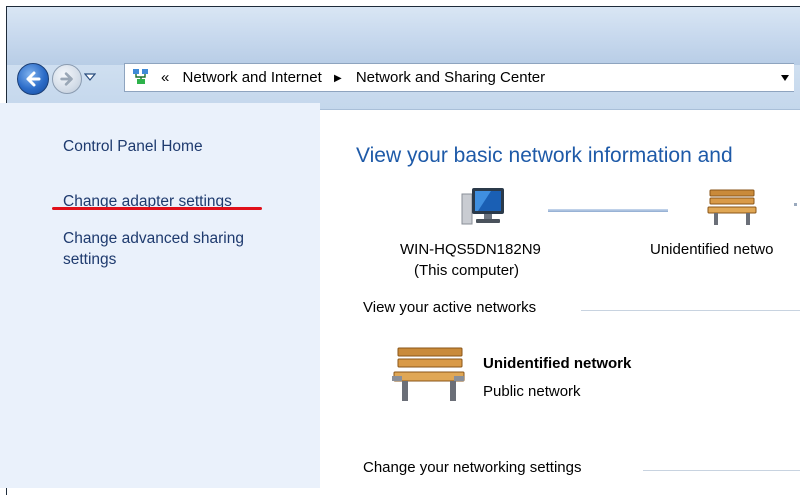 The width and height of the screenshot is (800, 495). Describe the element at coordinates (785, 78) in the screenshot. I see `address-dropdown-icon` at that location.